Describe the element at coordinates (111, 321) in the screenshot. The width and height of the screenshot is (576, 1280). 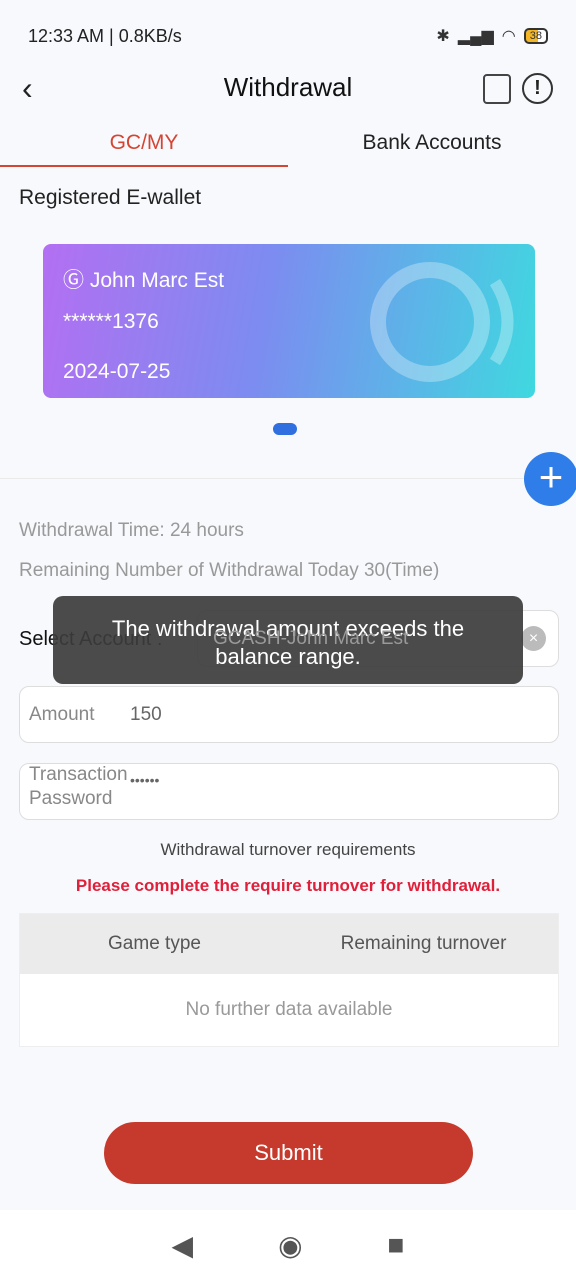
I see `card-number: ******1376` at that location.